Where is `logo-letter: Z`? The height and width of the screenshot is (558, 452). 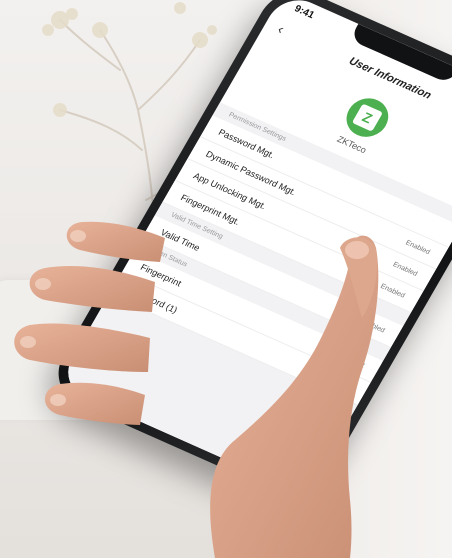
logo-letter: Z is located at coordinates (367, 117).